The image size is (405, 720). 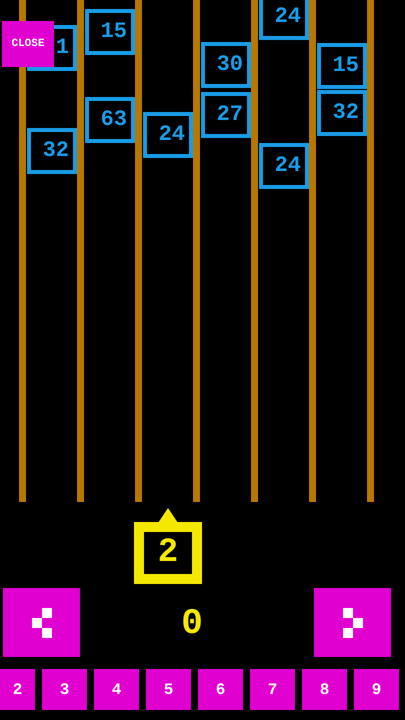 I want to click on number-button: 8, so click(x=324, y=689).